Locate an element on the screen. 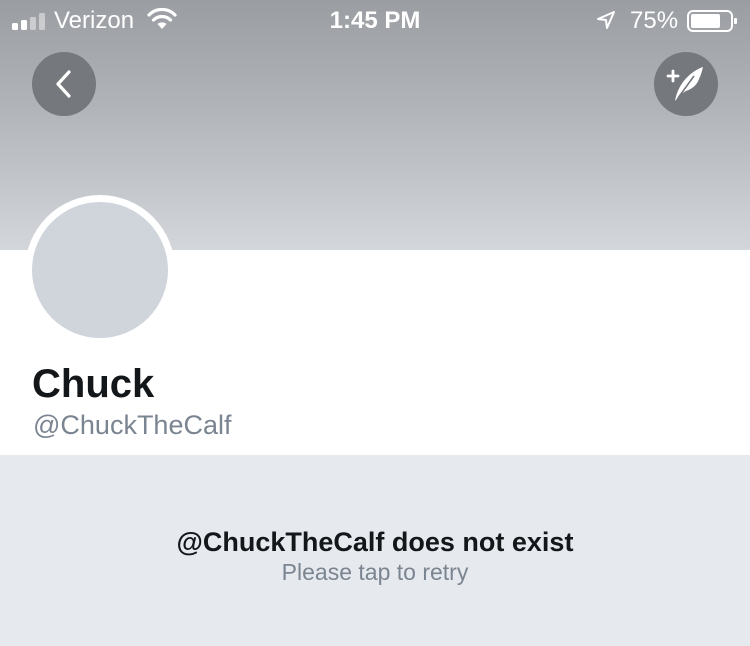 This screenshot has width=750, height=646. back-button is located at coordinates (64, 84).